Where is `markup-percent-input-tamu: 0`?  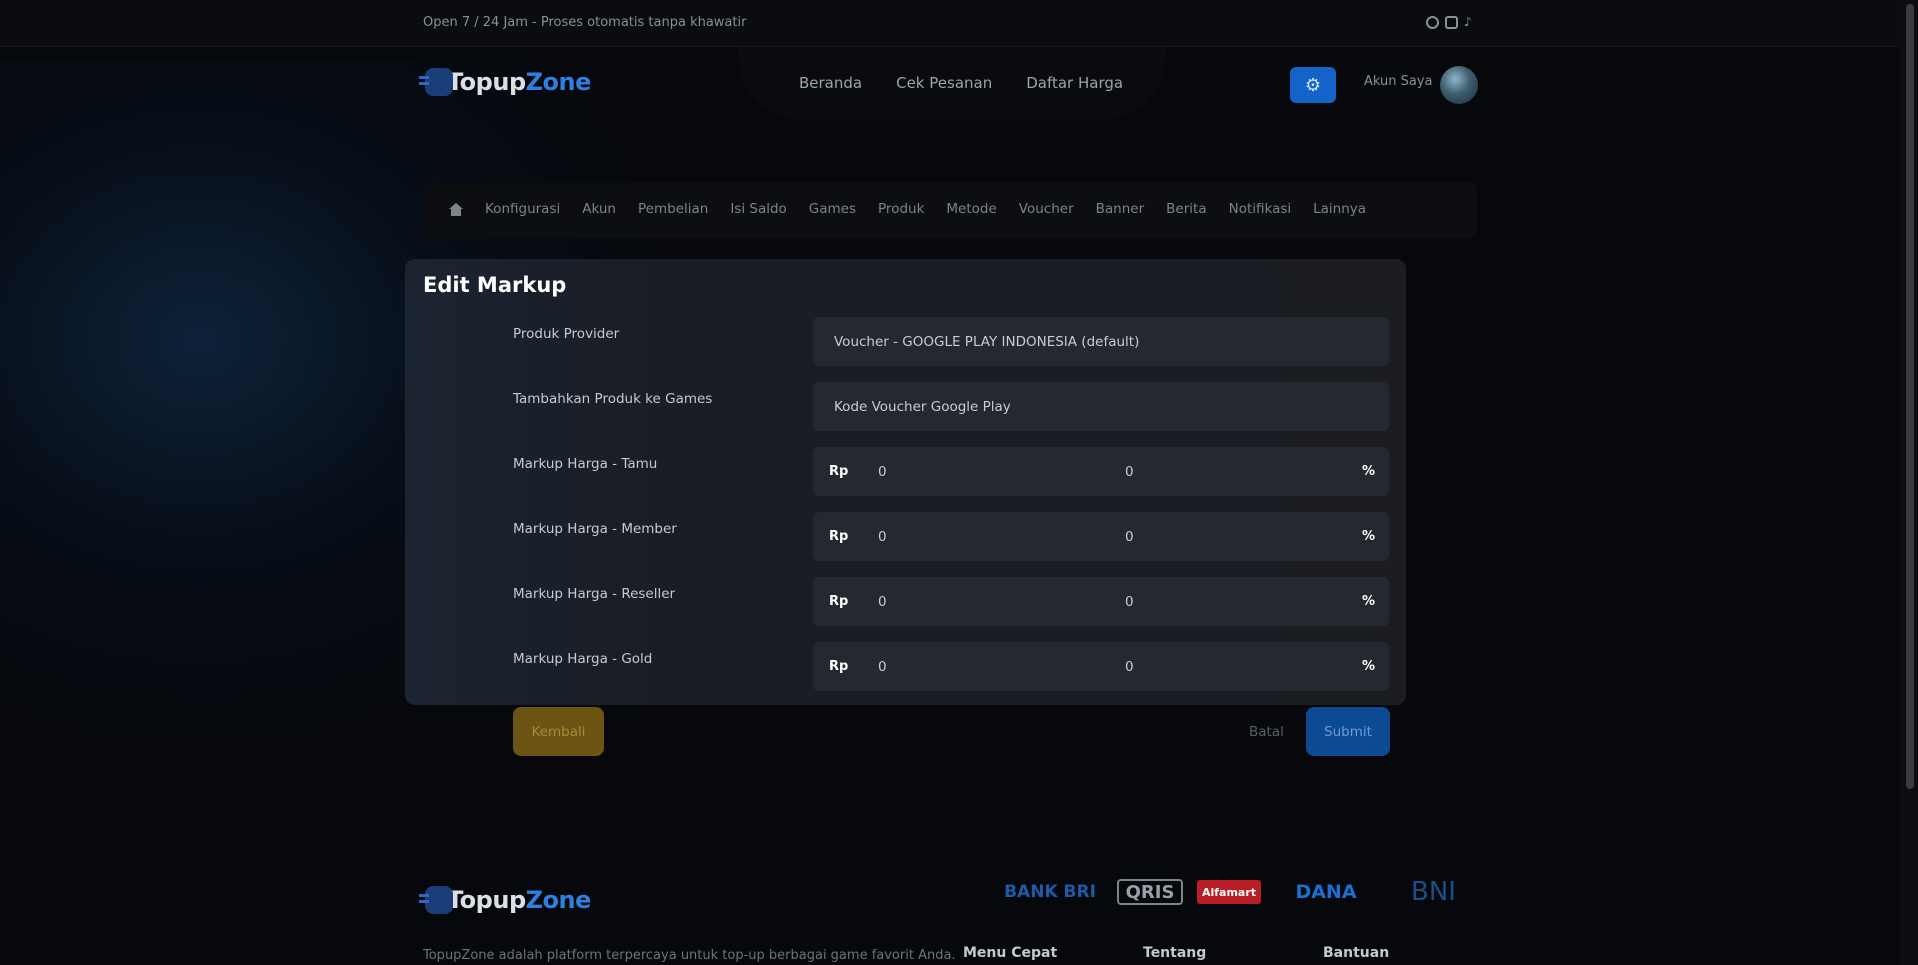
markup-percent-input-tamu: 0 is located at coordinates (1129, 472).